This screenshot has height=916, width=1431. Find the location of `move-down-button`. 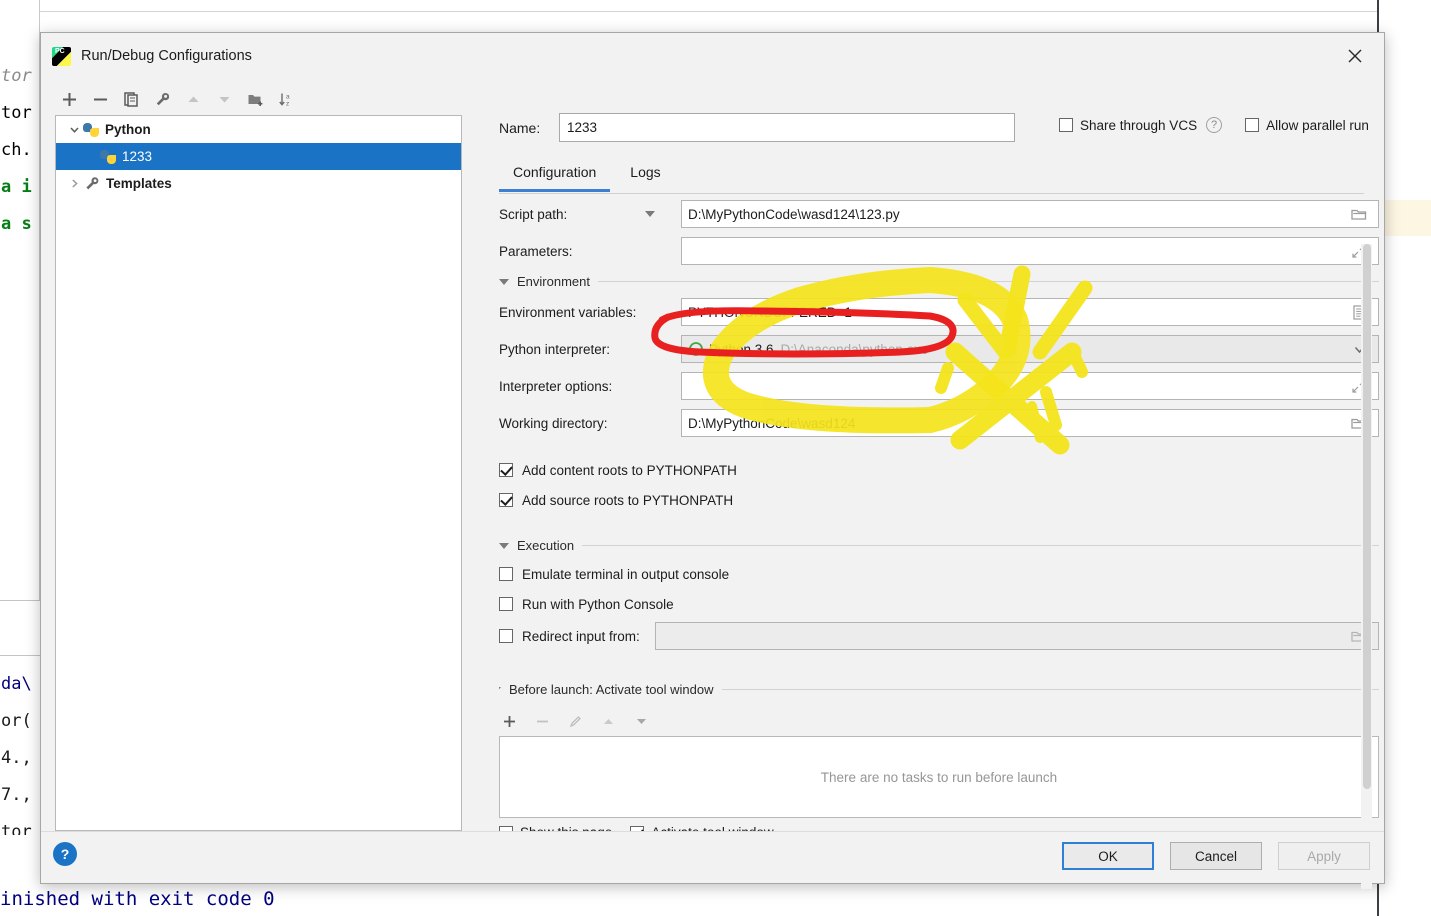

move-down-button is located at coordinates (224, 99).